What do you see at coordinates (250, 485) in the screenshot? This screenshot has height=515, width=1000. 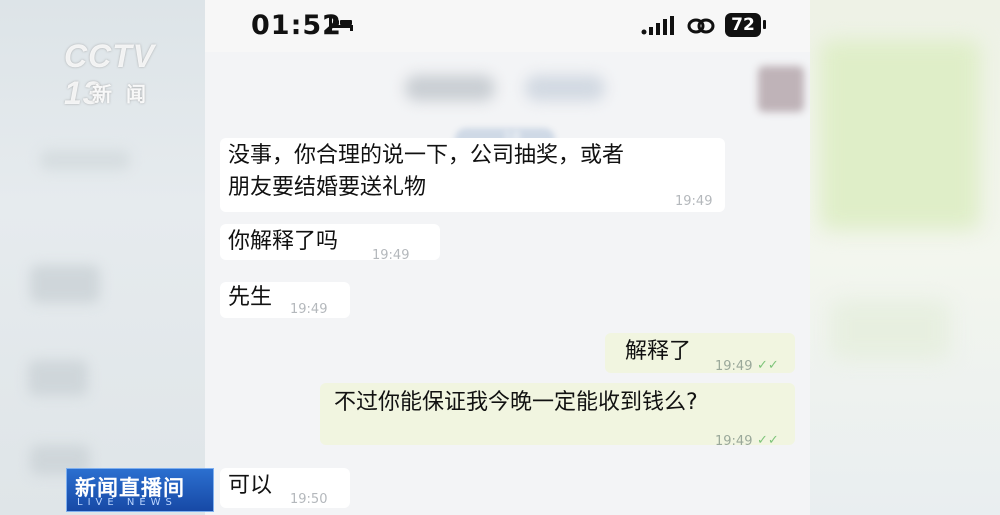 I see `message-text: 可以` at bounding box center [250, 485].